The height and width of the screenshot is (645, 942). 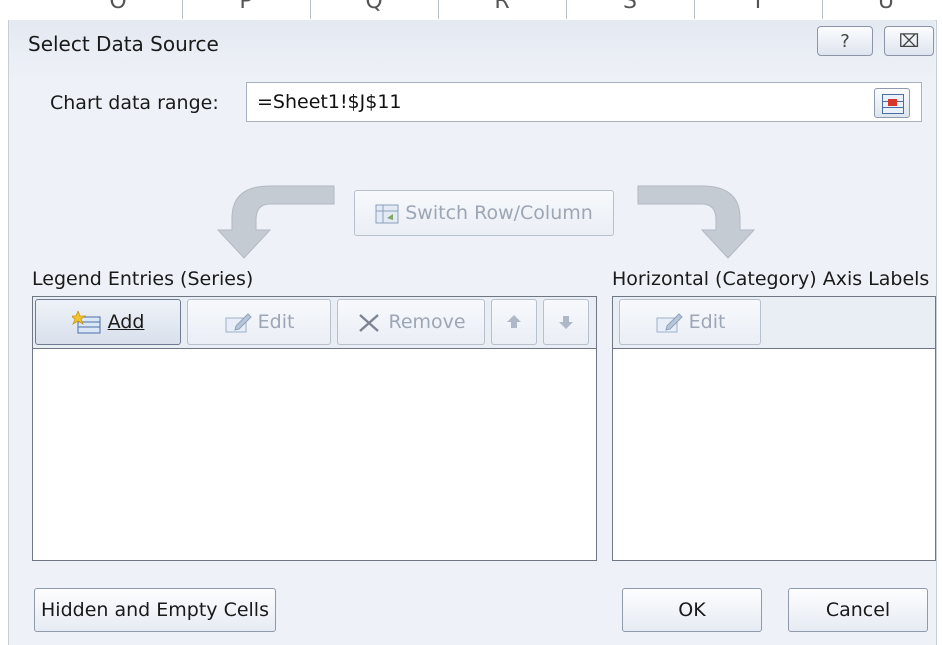 I want to click on switch-row-column-button: Switch Row/Column, so click(x=484, y=213).